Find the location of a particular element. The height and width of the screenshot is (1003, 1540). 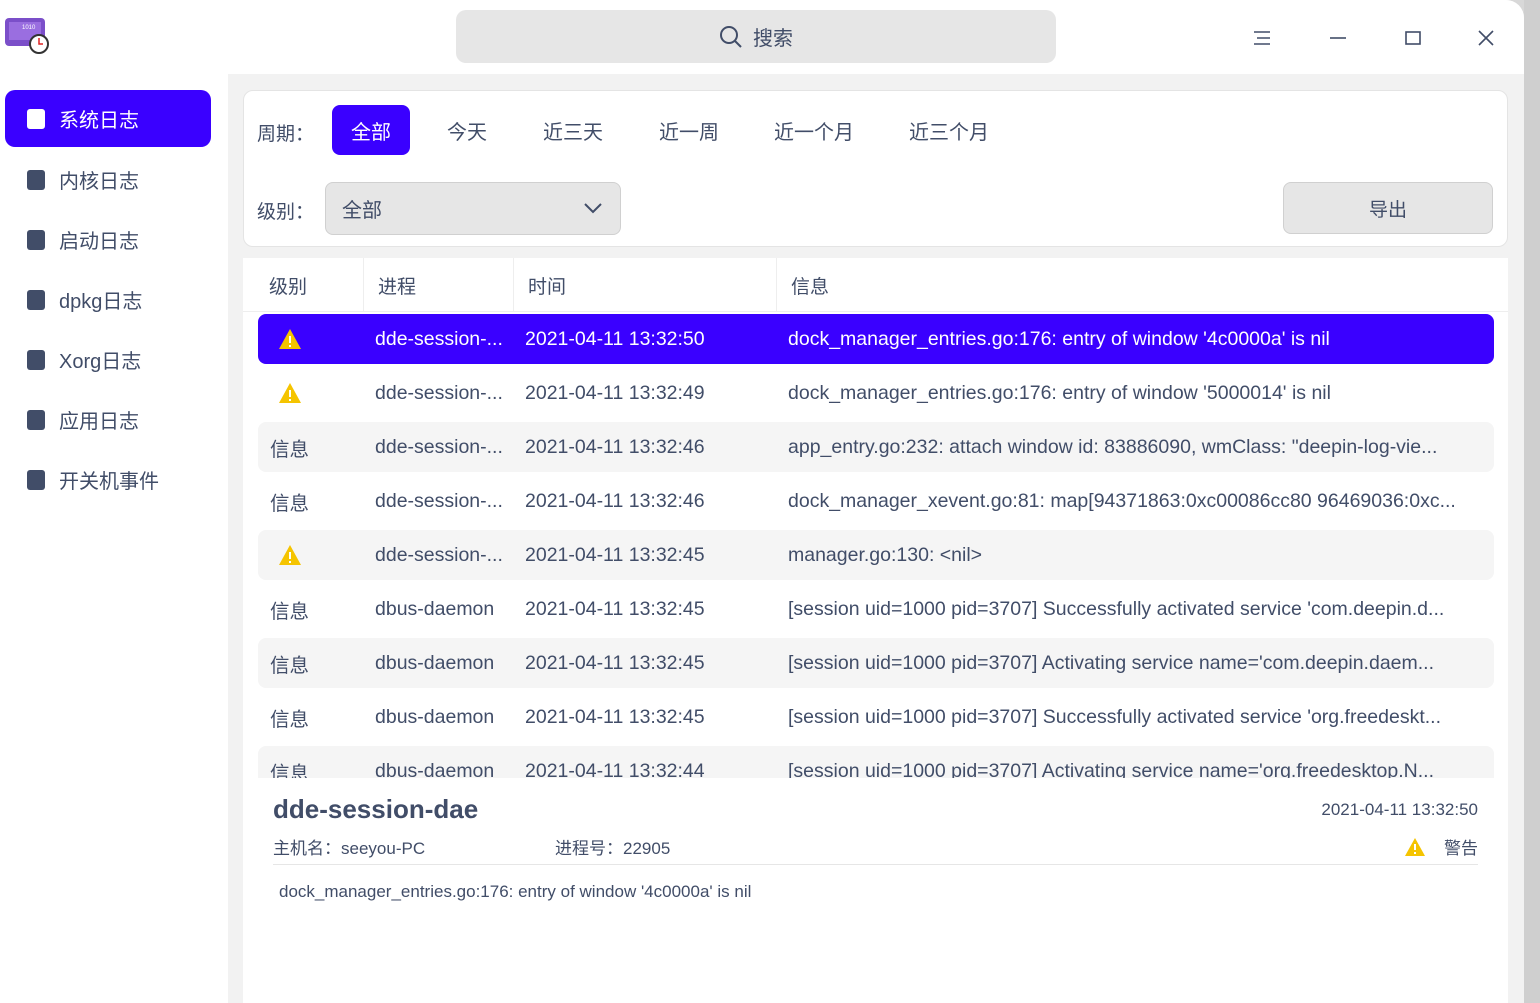

boot-log-icon is located at coordinates (36, 239).